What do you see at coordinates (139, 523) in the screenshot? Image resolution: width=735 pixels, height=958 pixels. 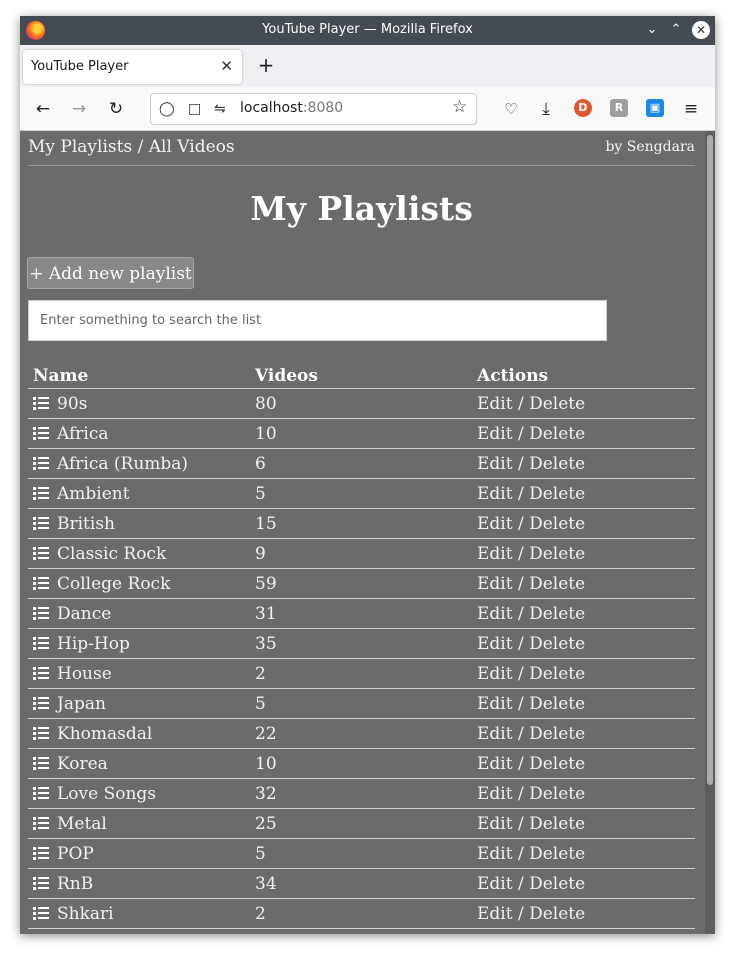 I see `playlist-name-cell: British` at bounding box center [139, 523].